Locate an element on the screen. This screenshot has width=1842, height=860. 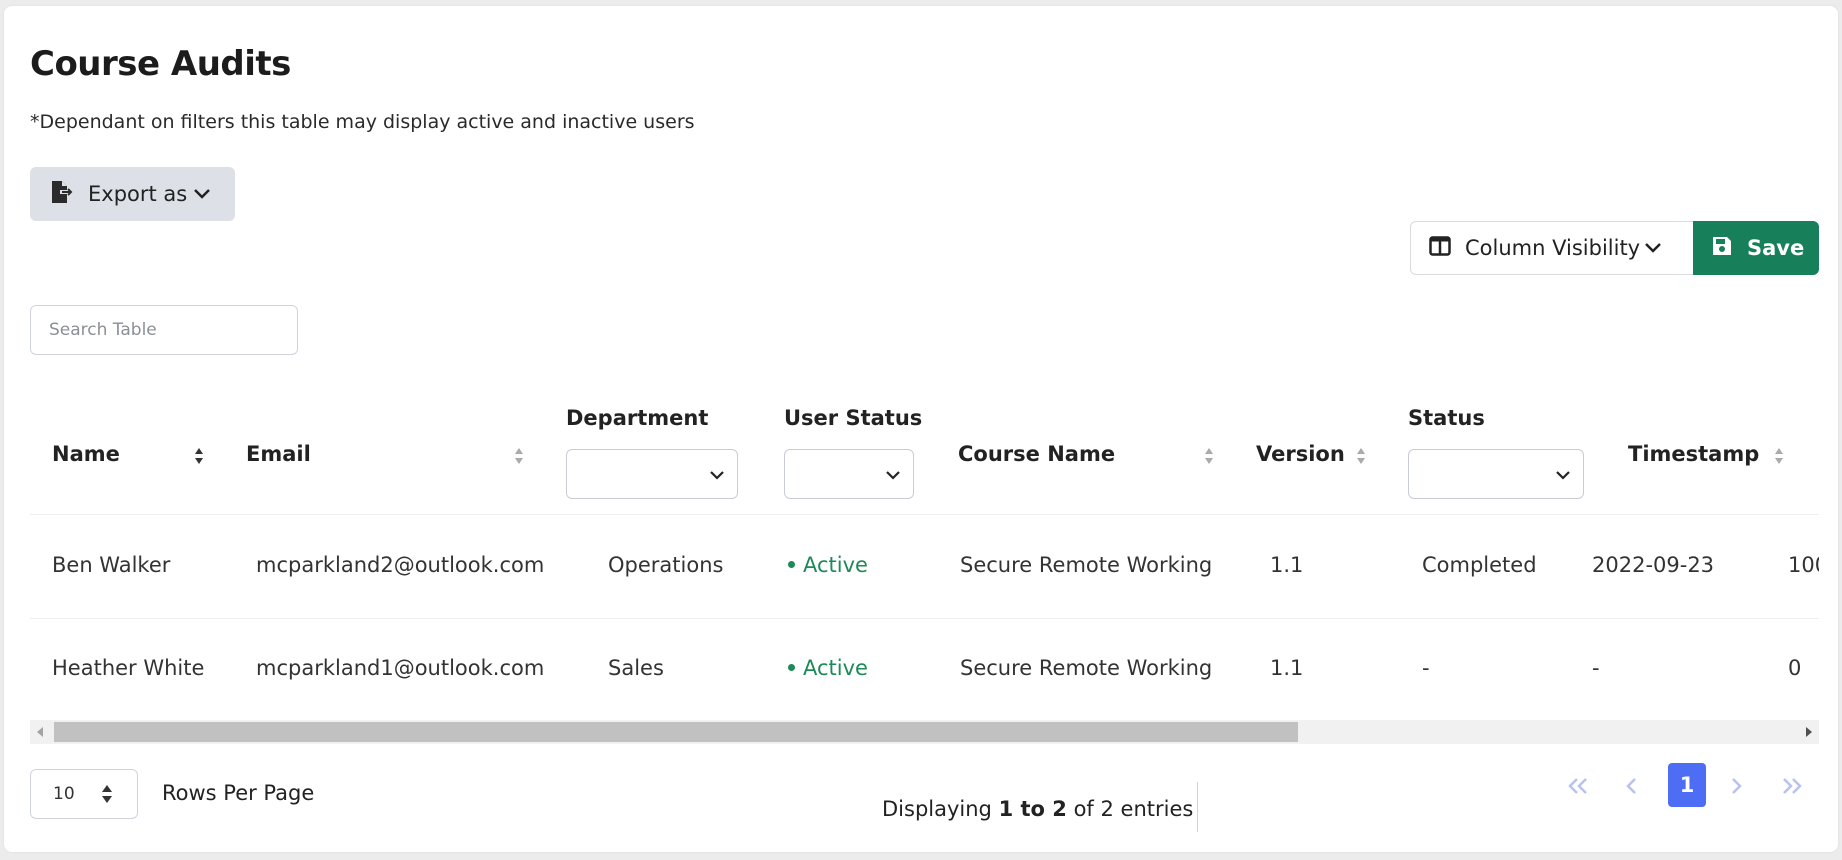
status-filter-select is located at coordinates (1496, 474).